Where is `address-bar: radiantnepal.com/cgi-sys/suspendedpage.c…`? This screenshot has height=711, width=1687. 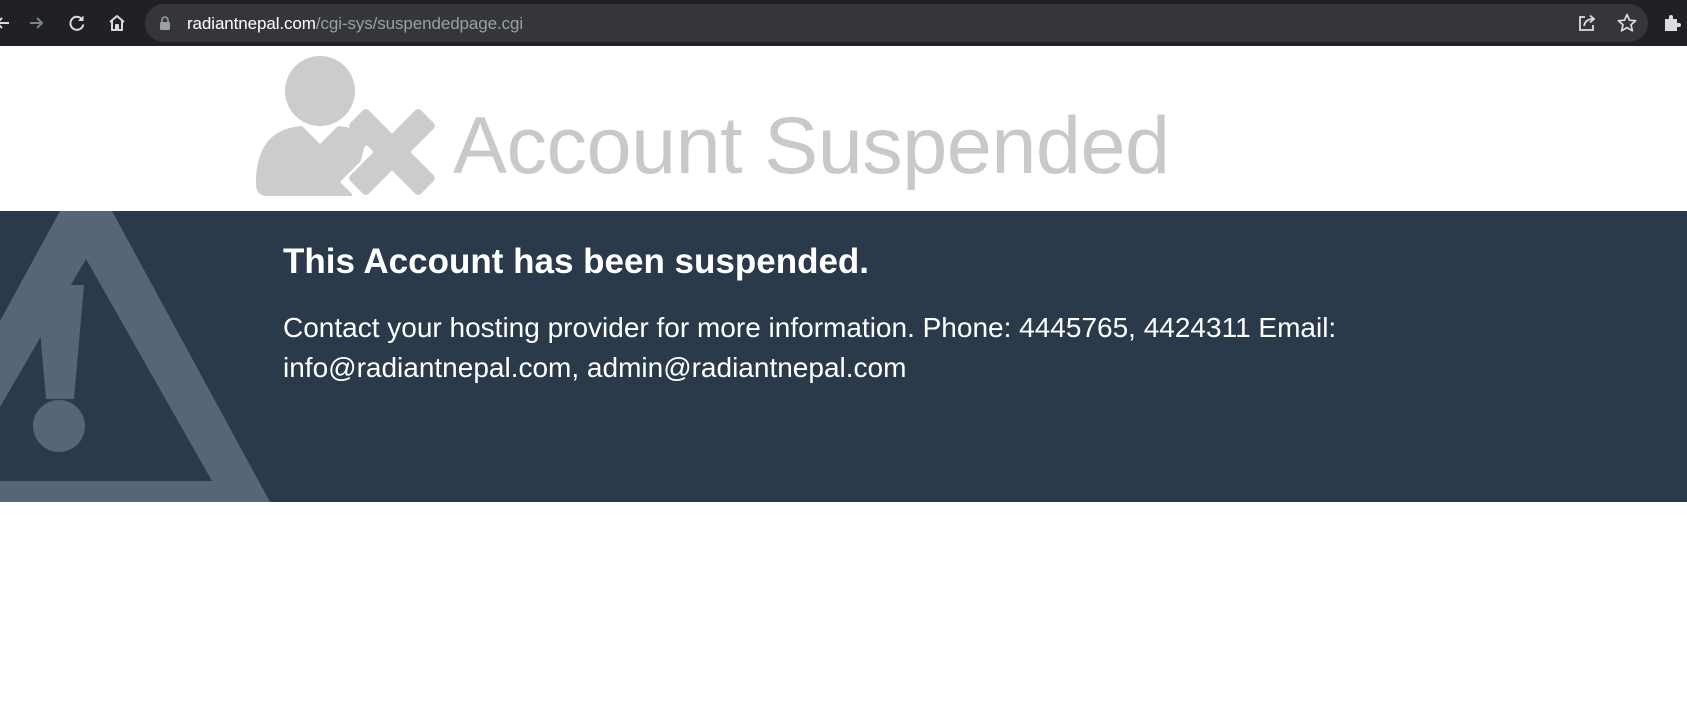 address-bar: radiantnepal.com/cgi-sys/suspendedpage.c… is located at coordinates (896, 23).